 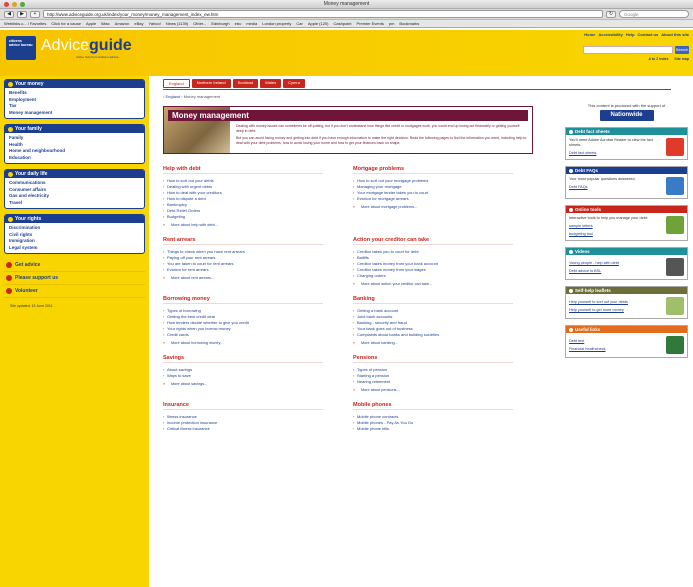 I want to click on section-link: Critical illness insurance, so click(x=258, y=429).